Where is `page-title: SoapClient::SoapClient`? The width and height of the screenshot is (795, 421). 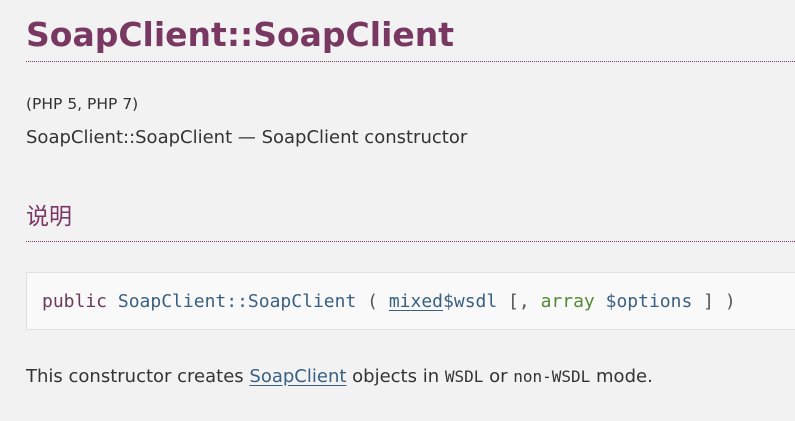
page-title: SoapClient::SoapClient is located at coordinates (240, 34).